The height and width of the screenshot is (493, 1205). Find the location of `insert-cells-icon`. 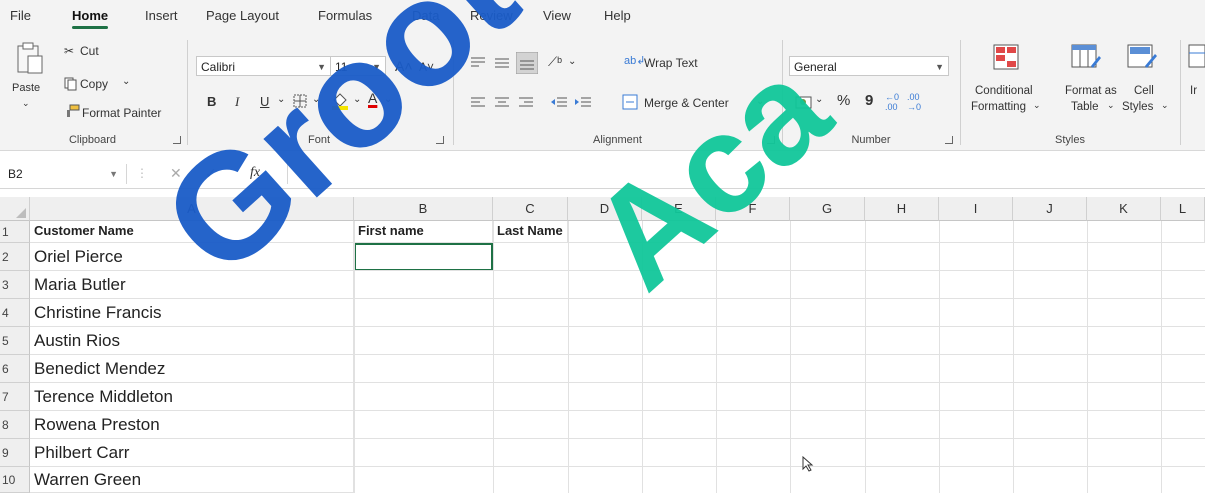

insert-cells-icon is located at coordinates (1196, 57).